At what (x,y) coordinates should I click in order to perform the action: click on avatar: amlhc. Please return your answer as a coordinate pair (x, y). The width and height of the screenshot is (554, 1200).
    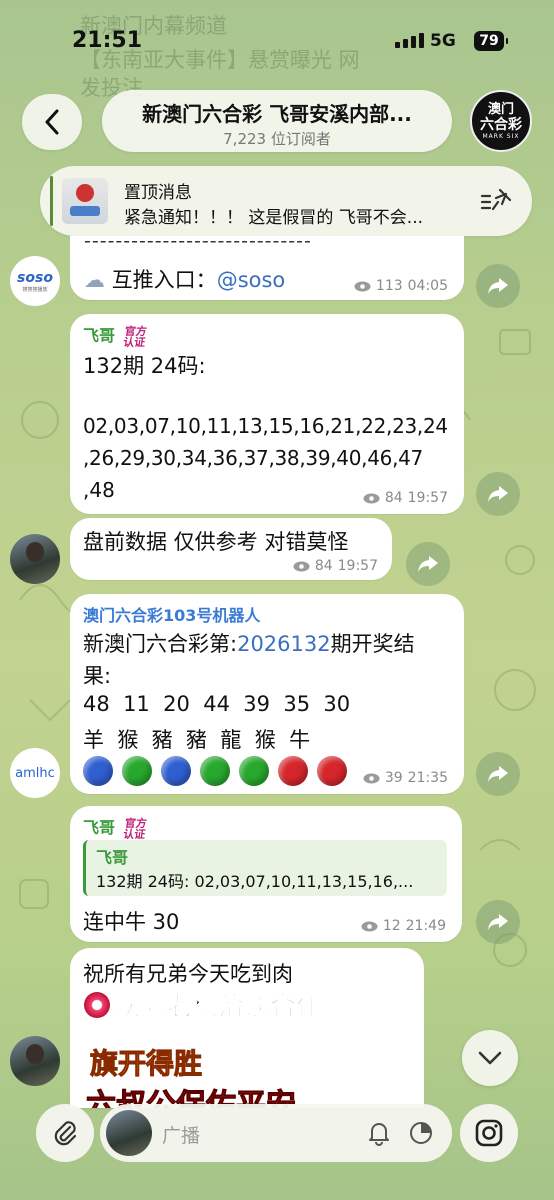
    Looking at the image, I should click on (35, 773).